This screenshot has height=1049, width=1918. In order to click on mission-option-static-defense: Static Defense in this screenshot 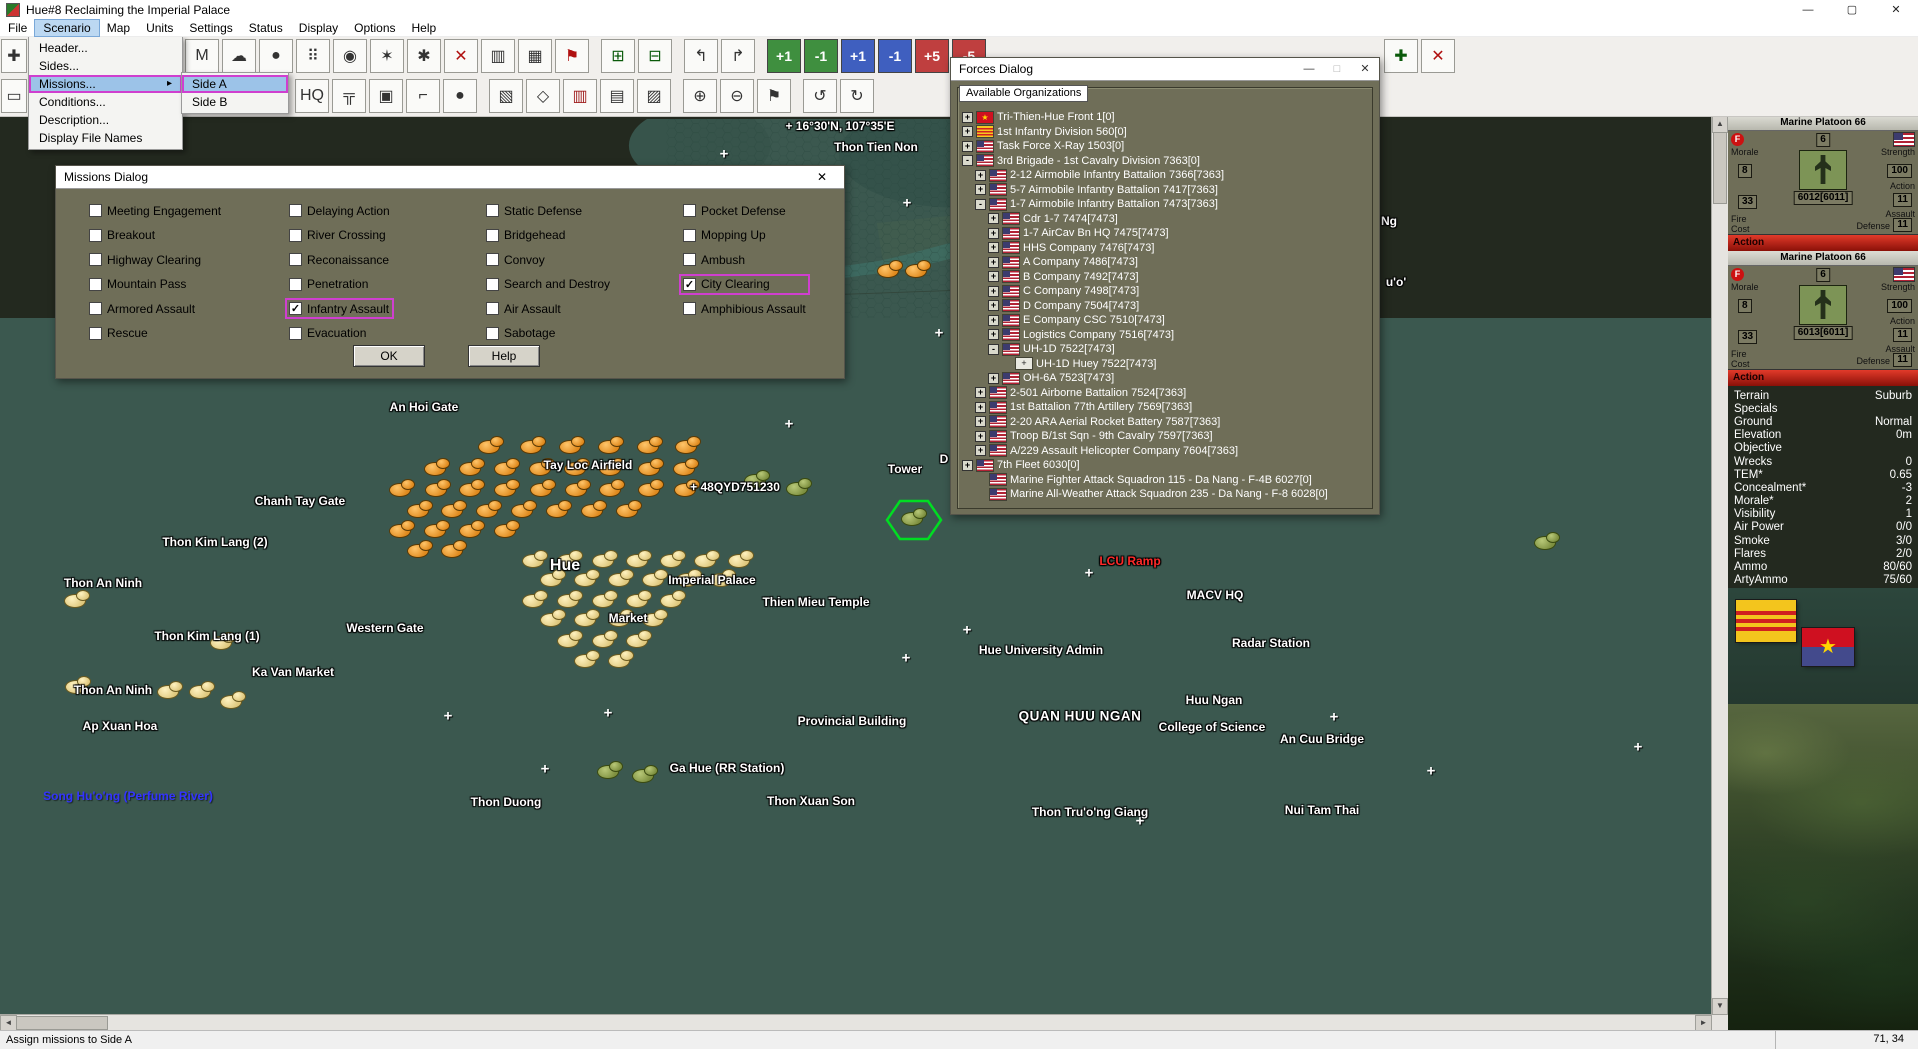, I will do `click(548, 211)`.